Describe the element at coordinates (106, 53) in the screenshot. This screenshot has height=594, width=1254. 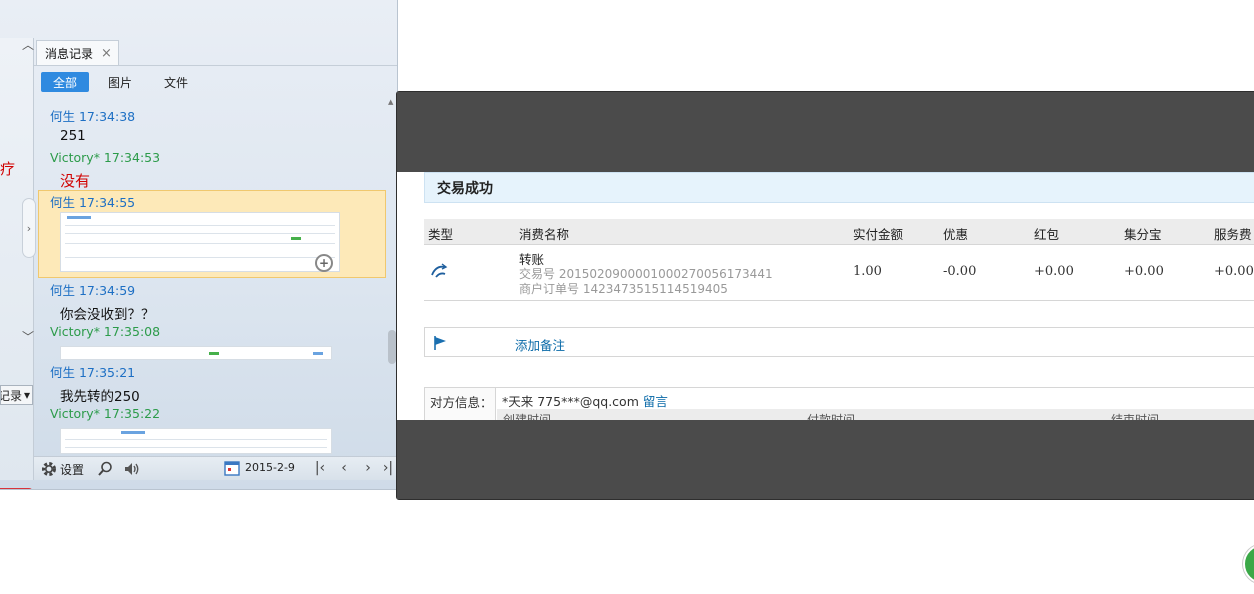
I see `close-icon: ×` at that location.